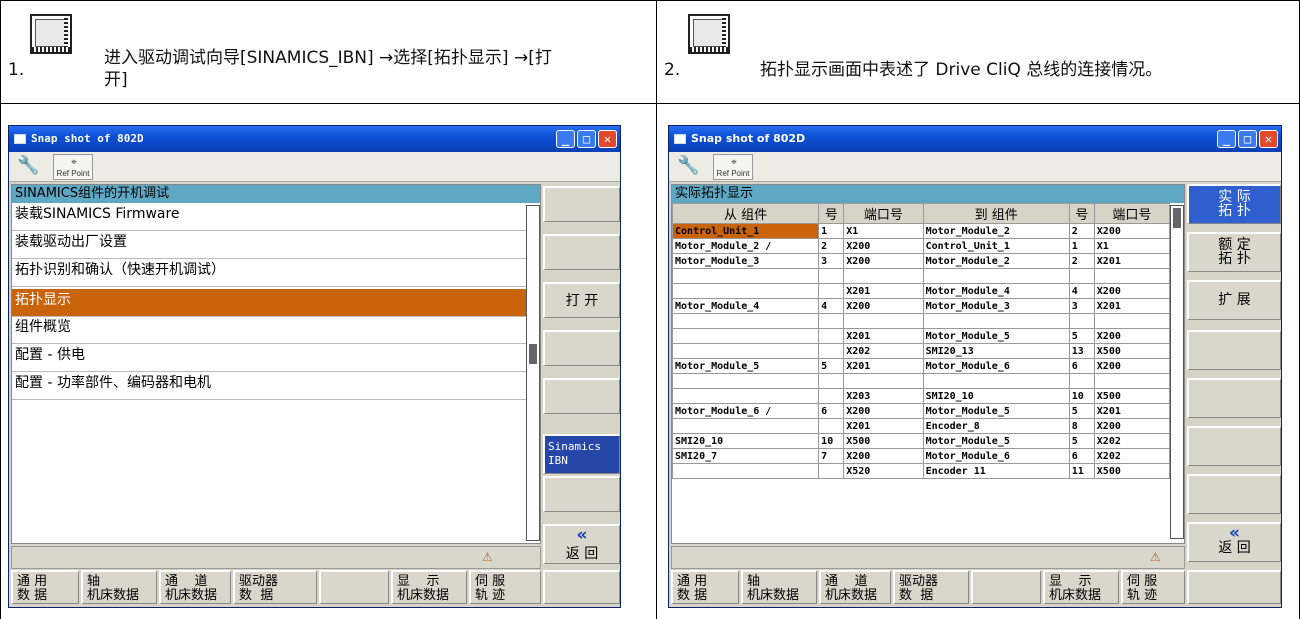  What do you see at coordinates (276, 358) in the screenshot?
I see `list-item: 配置 - 供电` at bounding box center [276, 358].